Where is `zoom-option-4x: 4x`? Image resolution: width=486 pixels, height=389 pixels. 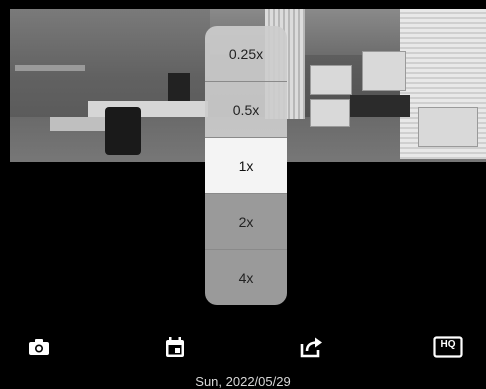
zoom-option-4x: 4x is located at coordinates (246, 277).